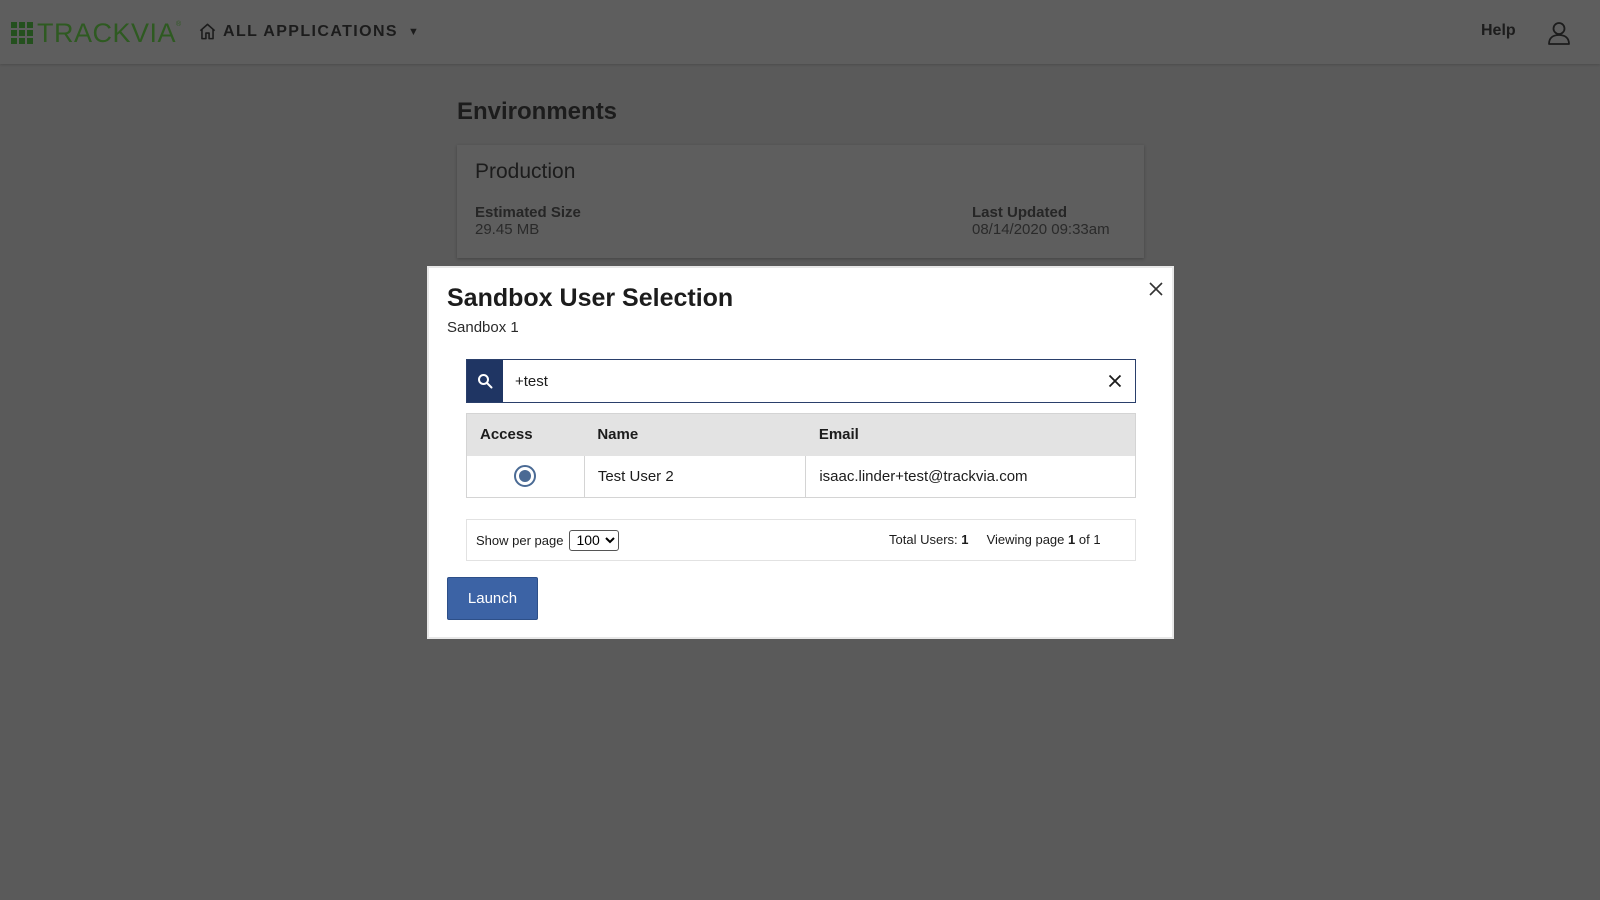 This screenshot has width=1600, height=900. I want to click on chevron-down-icon: ▼, so click(413, 31).